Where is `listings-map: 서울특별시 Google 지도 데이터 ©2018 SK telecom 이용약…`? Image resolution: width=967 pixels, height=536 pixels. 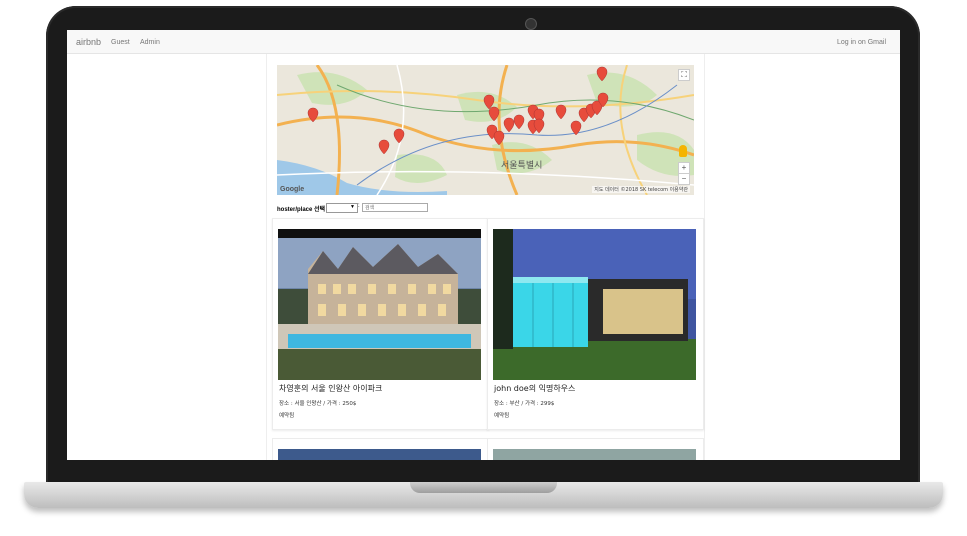 listings-map: 서울특별시 Google 지도 데이터 ©2018 SK telecom 이용약… is located at coordinates (485, 130).